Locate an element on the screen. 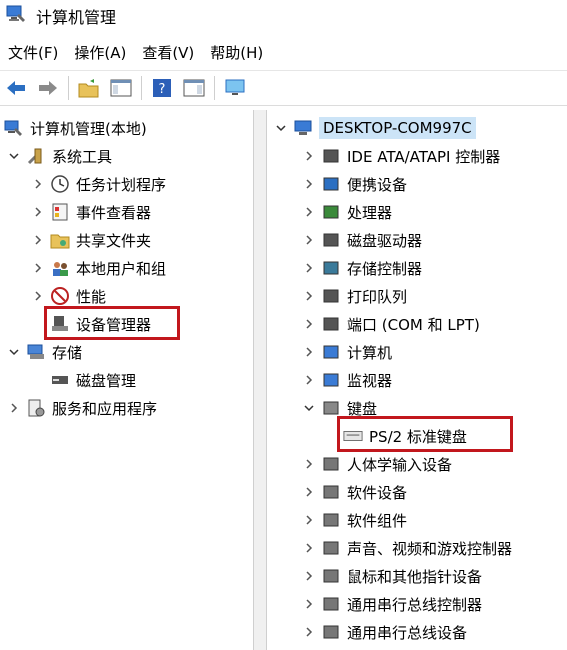 This screenshot has width=567, height=650. menu-action: 操作(A) is located at coordinates (100, 52).